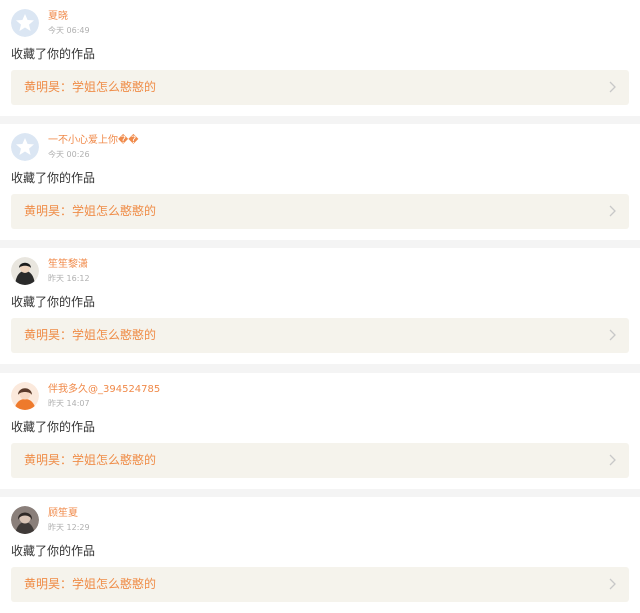  Describe the element at coordinates (58, 16) in the screenshot. I see `username: 夏晓` at that location.